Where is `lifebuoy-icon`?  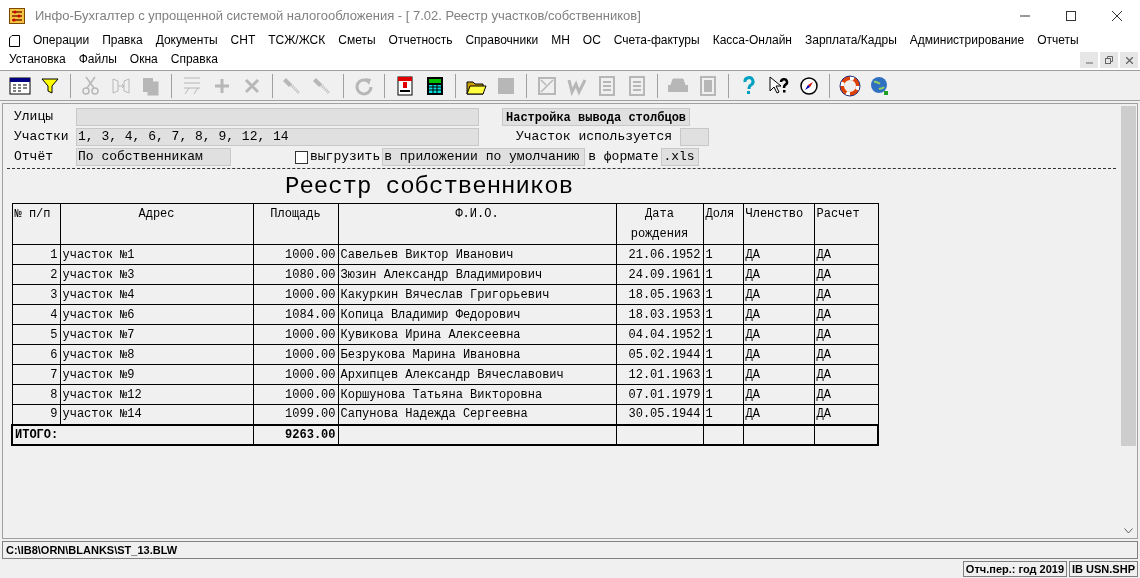 lifebuoy-icon is located at coordinates (850, 85).